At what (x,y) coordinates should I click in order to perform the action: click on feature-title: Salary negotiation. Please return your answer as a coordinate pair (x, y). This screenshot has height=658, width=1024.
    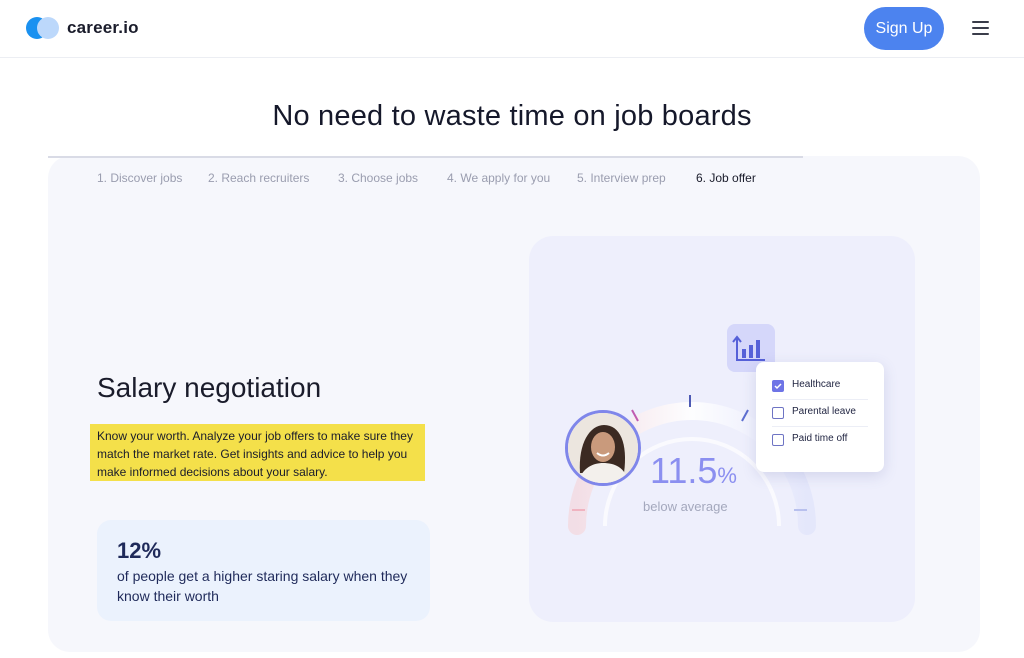
    Looking at the image, I should click on (209, 387).